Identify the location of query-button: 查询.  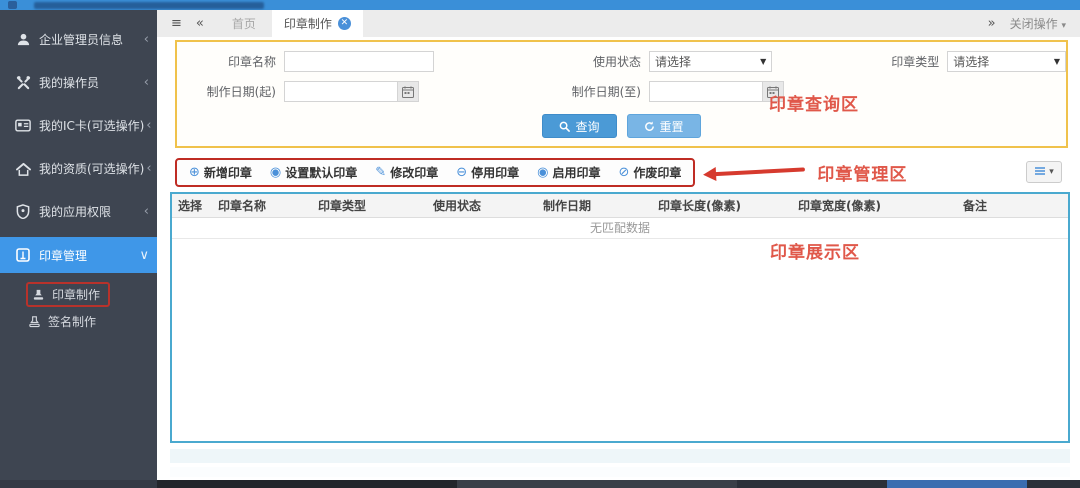
(579, 126).